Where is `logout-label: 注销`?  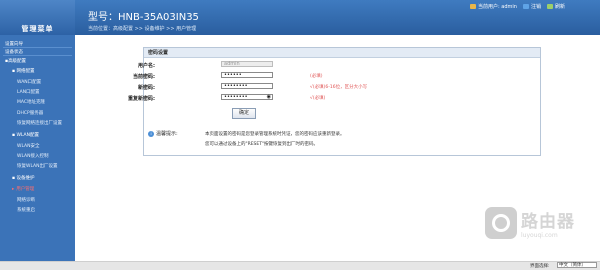
logout-label: 注销 is located at coordinates (535, 7).